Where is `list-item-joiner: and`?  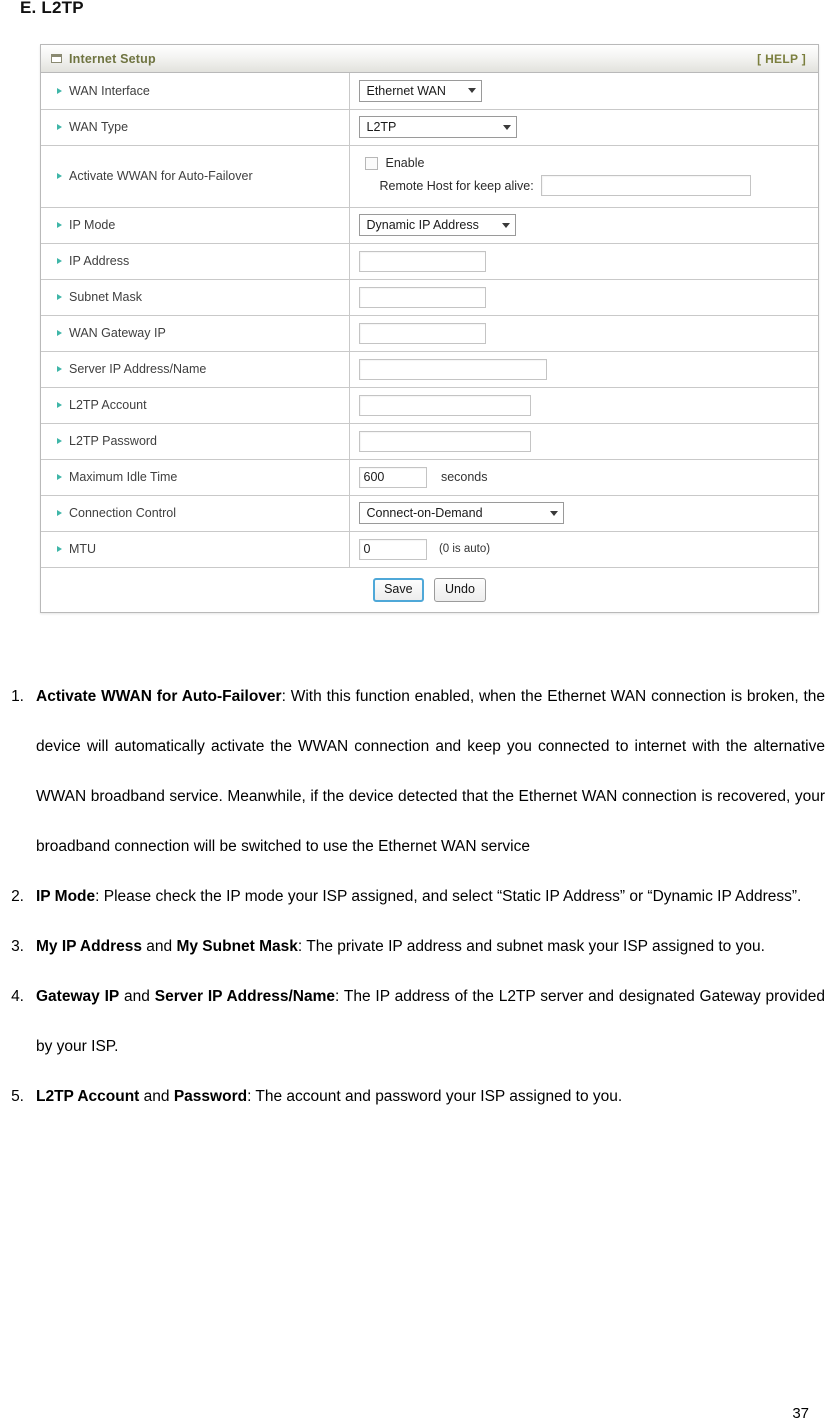 list-item-joiner: and is located at coordinates (159, 946).